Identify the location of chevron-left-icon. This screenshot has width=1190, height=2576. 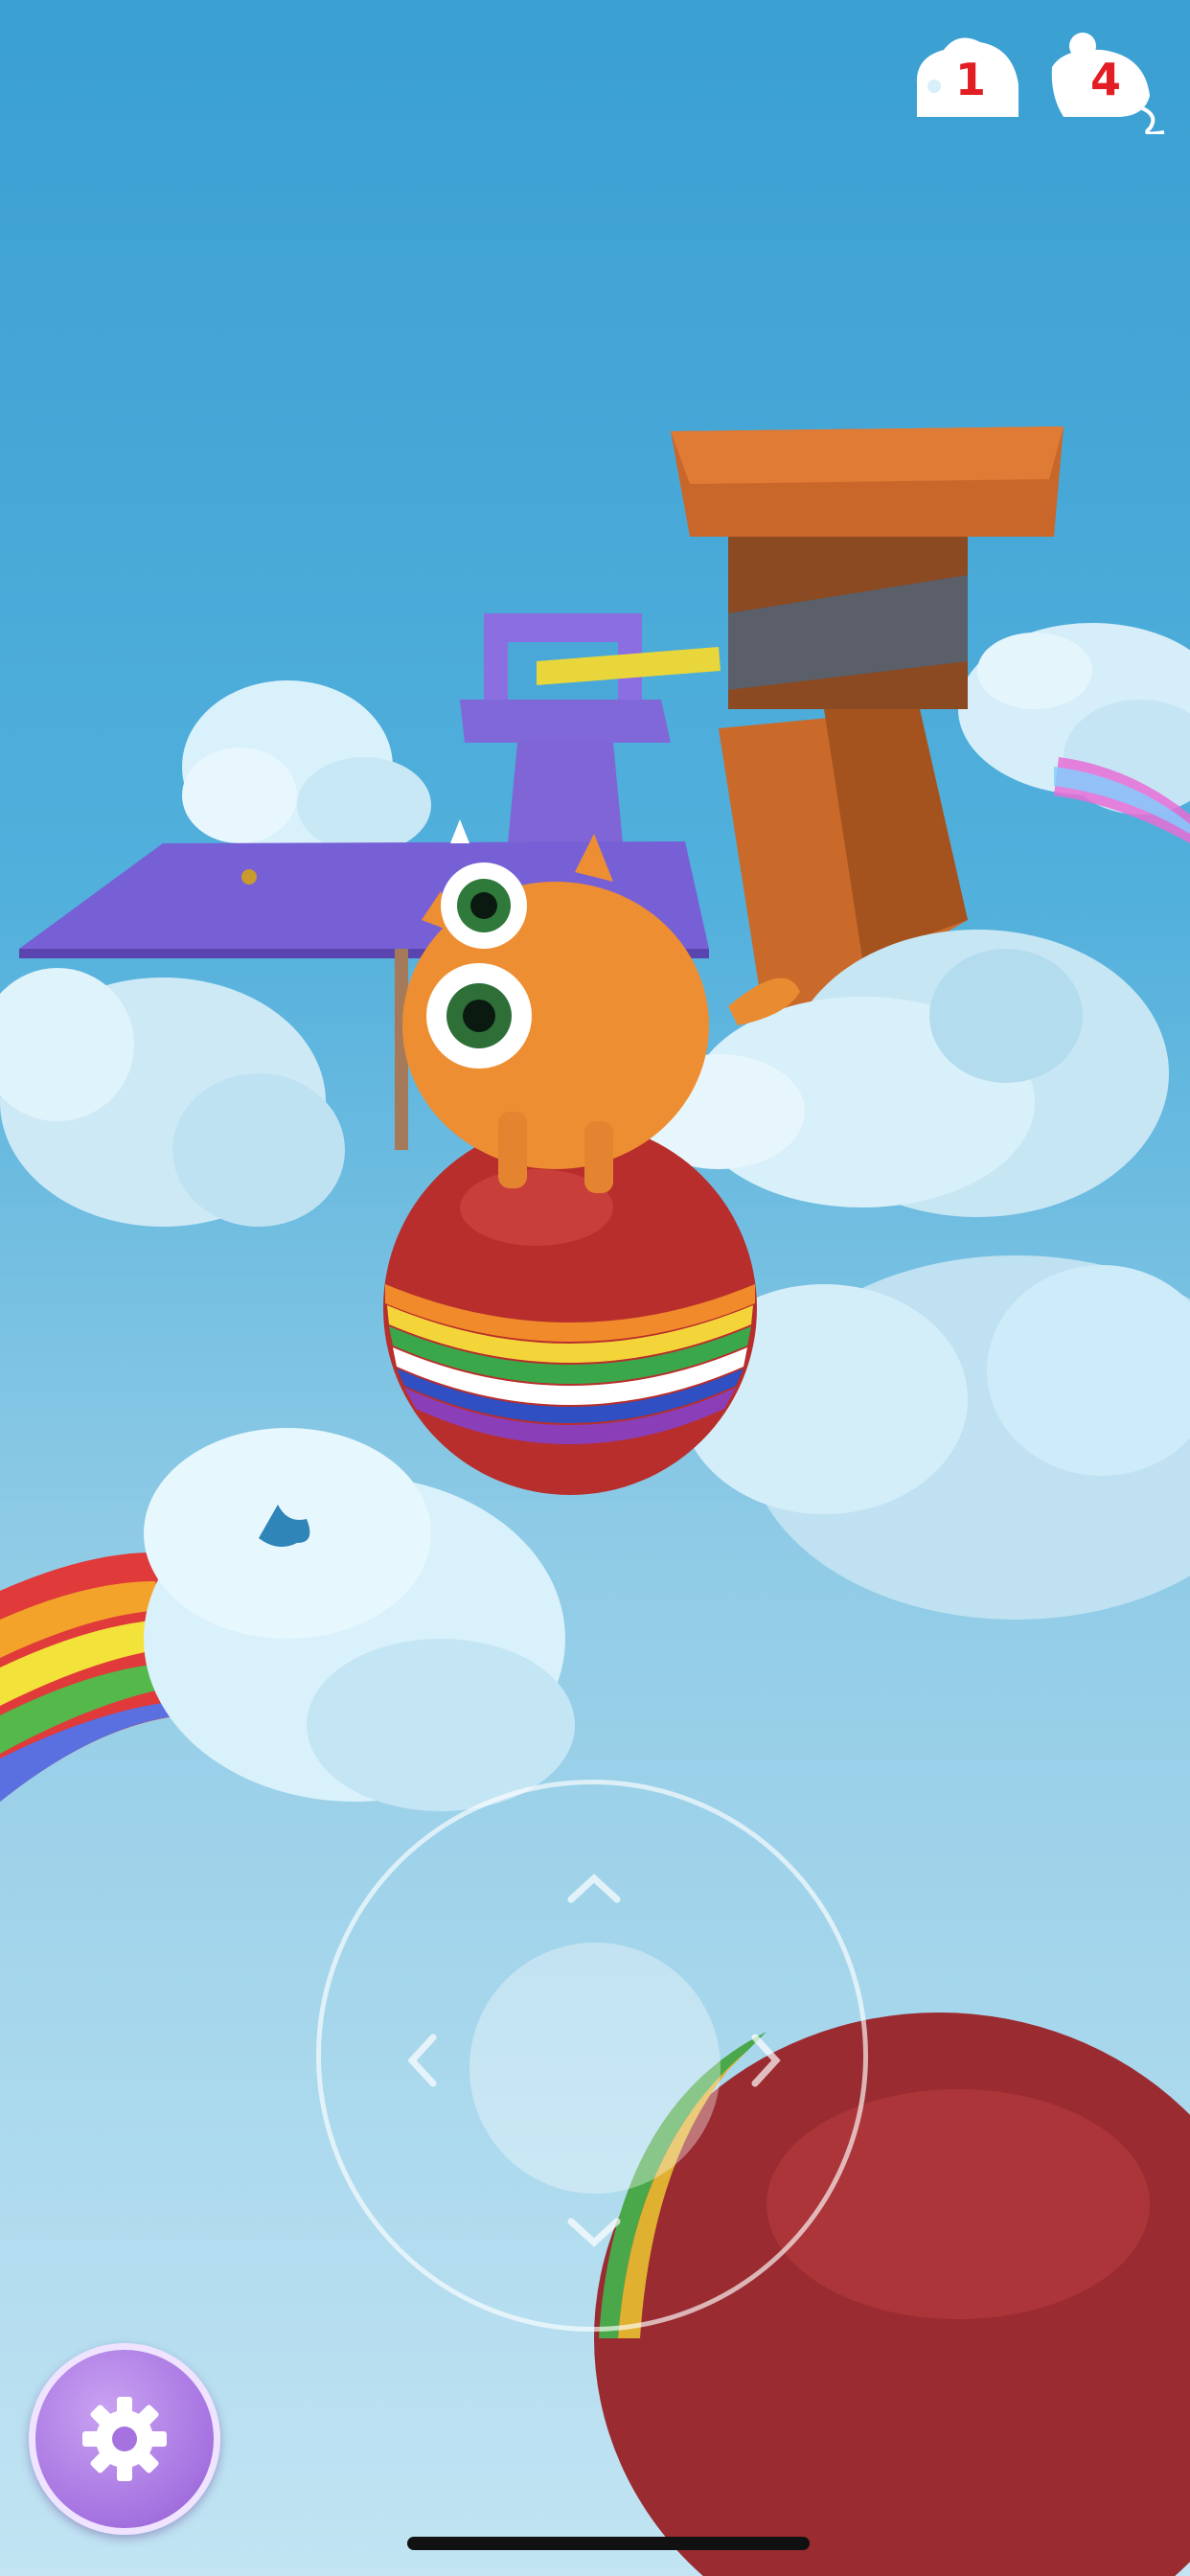
(422, 2060).